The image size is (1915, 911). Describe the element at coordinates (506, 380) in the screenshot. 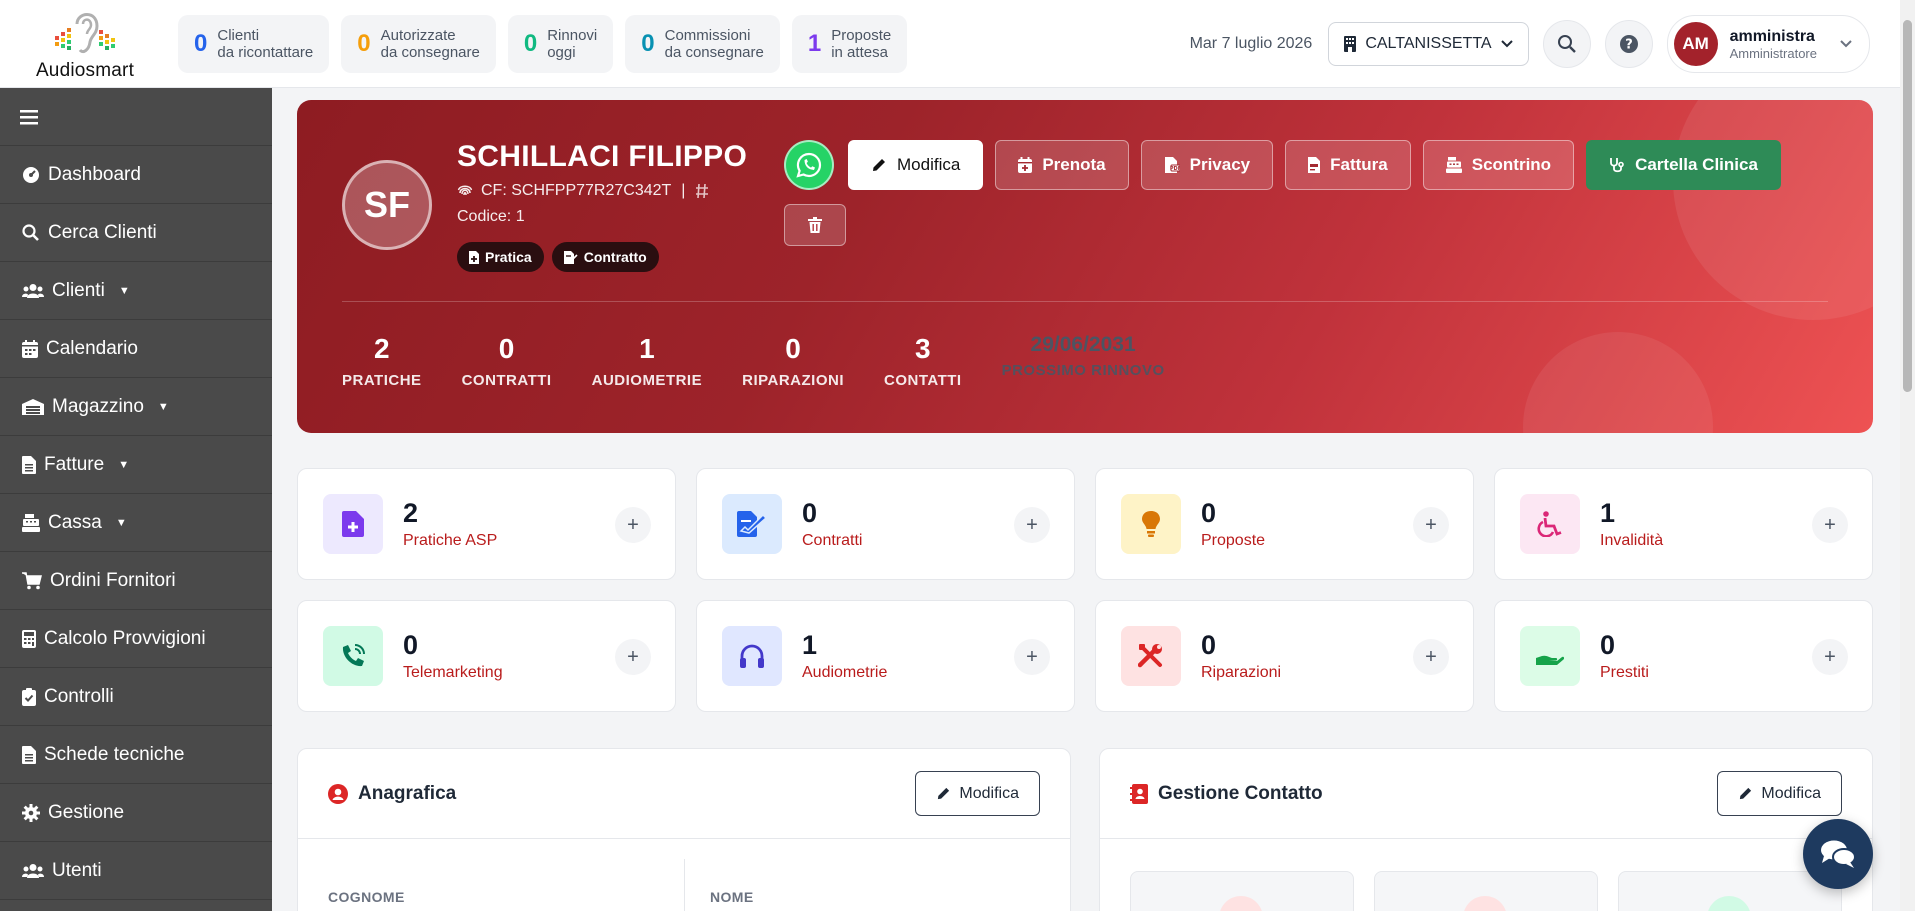

I see `stat-label: CONTRATTI` at that location.